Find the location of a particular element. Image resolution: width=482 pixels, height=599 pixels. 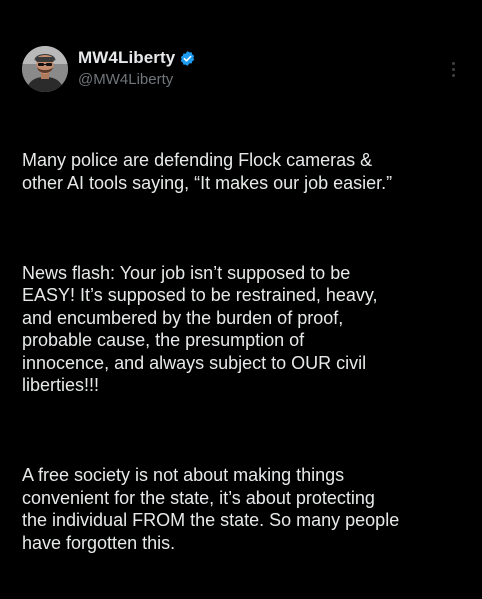

more-vertical-icon is located at coordinates (453, 70).